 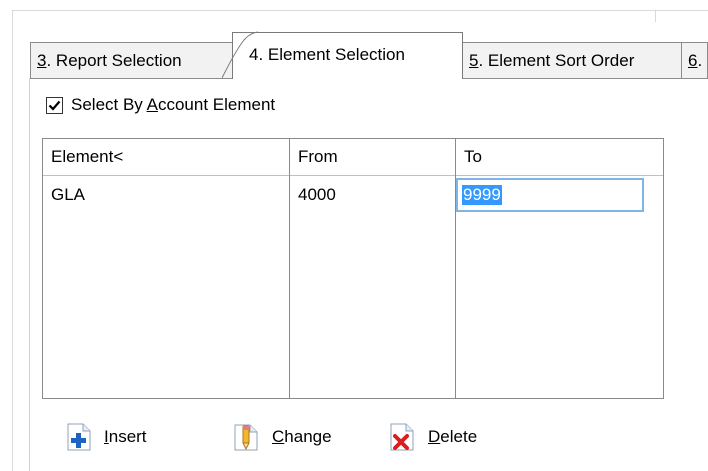 What do you see at coordinates (482, 195) in the screenshot?
I see `cell-to-value: 9999` at bounding box center [482, 195].